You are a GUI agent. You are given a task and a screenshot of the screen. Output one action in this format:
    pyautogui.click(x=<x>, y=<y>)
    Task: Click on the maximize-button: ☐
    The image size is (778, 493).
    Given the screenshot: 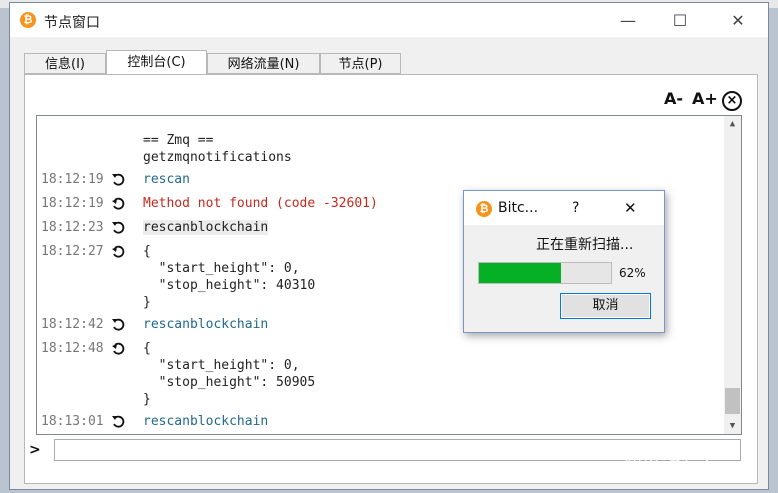 What is the action you would take?
    pyautogui.click(x=680, y=21)
    